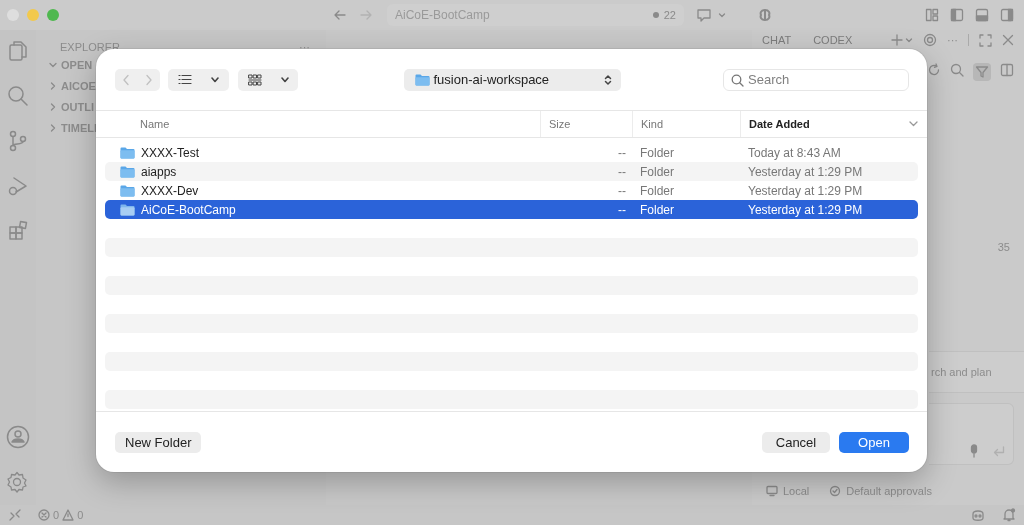 This screenshot has width=1024, height=525. Describe the element at coordinates (198, 79) in the screenshot. I see `list-view-button` at that location.